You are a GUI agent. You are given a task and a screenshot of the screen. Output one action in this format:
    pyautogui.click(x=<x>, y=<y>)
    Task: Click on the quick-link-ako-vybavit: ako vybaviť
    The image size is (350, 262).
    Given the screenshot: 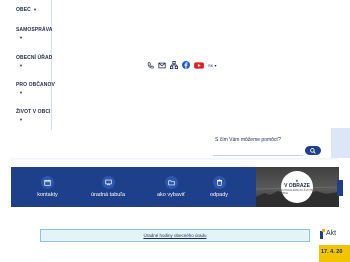 What is the action you would take?
    pyautogui.click(x=171, y=187)
    